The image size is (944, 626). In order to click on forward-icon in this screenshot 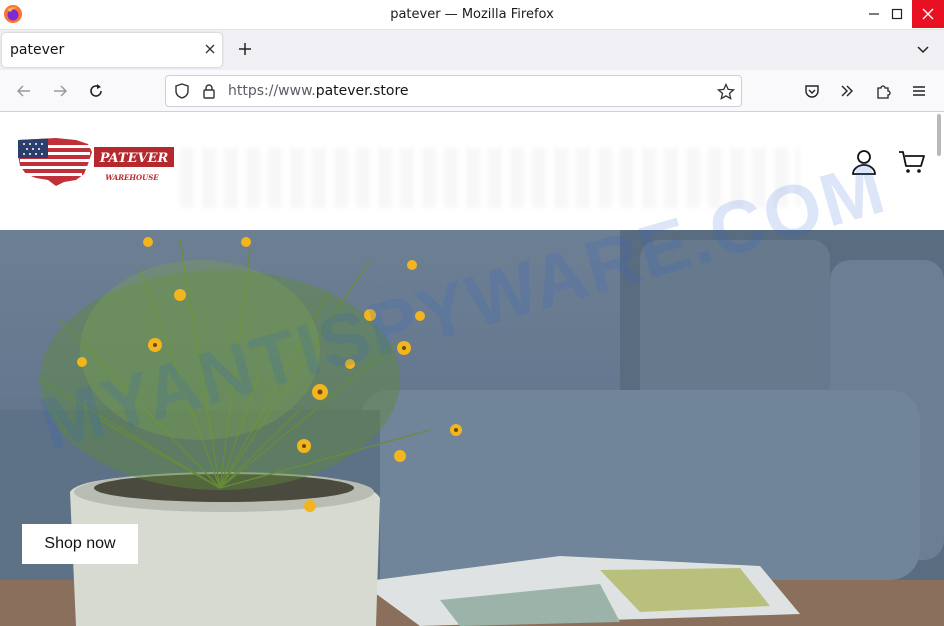, I will do `click(61, 91)`.